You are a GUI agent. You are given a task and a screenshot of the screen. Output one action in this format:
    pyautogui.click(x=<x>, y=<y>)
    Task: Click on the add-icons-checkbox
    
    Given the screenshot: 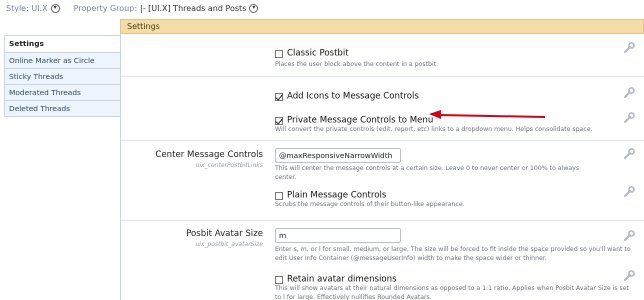 What is the action you would take?
    pyautogui.click(x=279, y=96)
    